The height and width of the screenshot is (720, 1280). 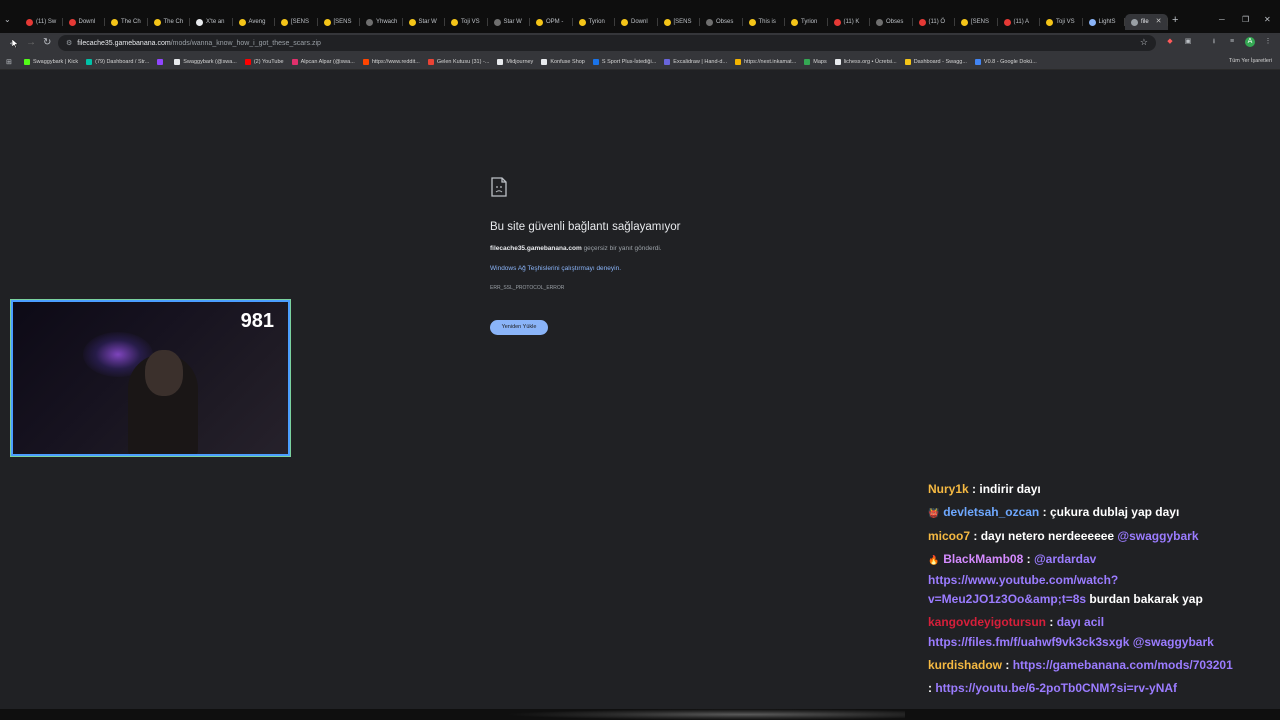 What do you see at coordinates (211, 22) in the screenshot?
I see `browser-tab: X'te an` at bounding box center [211, 22].